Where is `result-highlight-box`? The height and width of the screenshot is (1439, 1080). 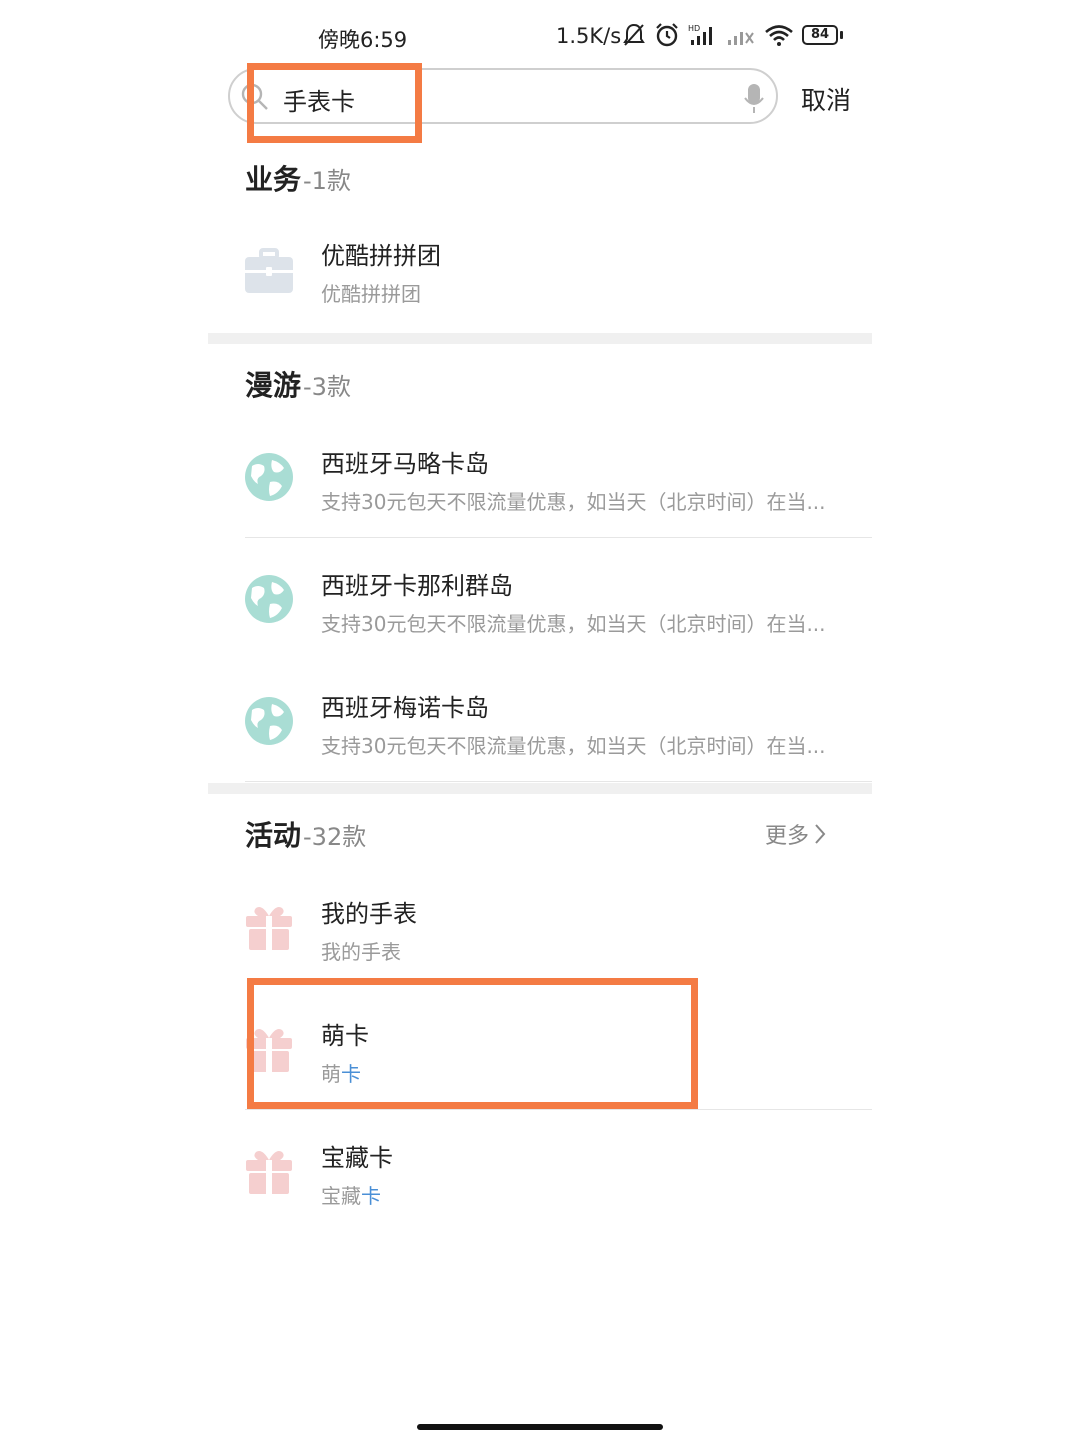 result-highlight-box is located at coordinates (472, 1043).